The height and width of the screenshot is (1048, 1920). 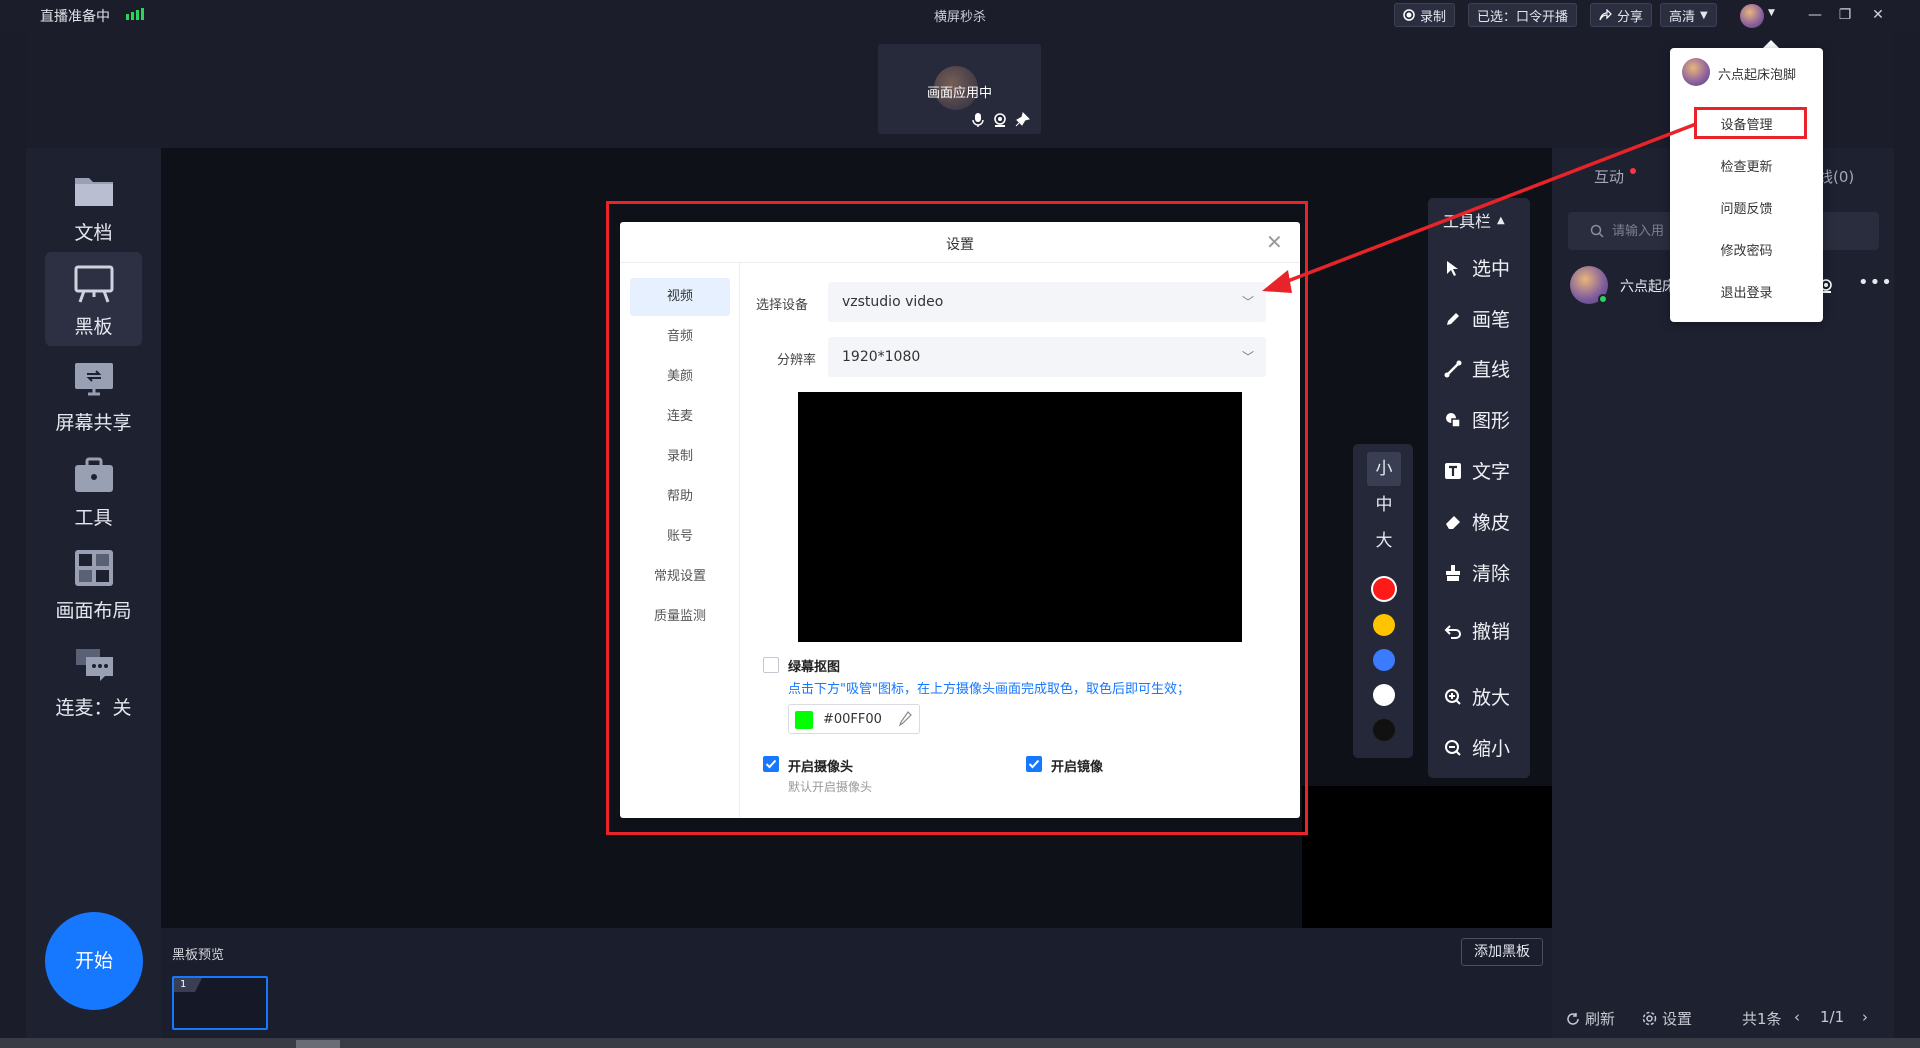 I want to click on color-black-swatch, so click(x=1384, y=730).